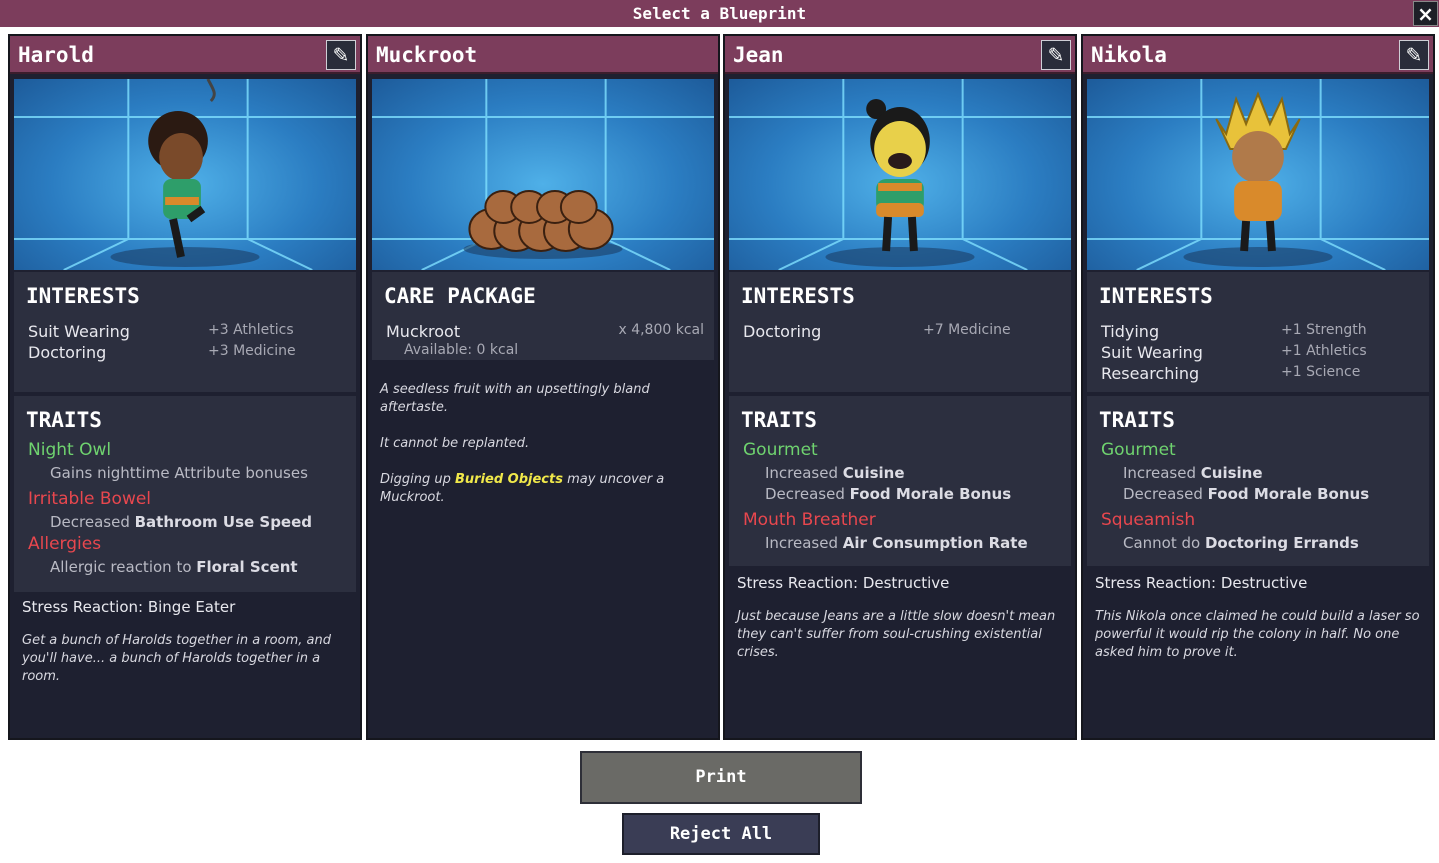 The image size is (1439, 863). What do you see at coordinates (427, 55) in the screenshot?
I see `package-name: Muckroot` at bounding box center [427, 55].